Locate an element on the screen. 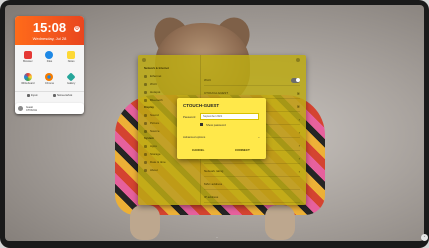 This screenshot has width=429, height=248. app-tile-notes: Notes is located at coordinates (71, 59).